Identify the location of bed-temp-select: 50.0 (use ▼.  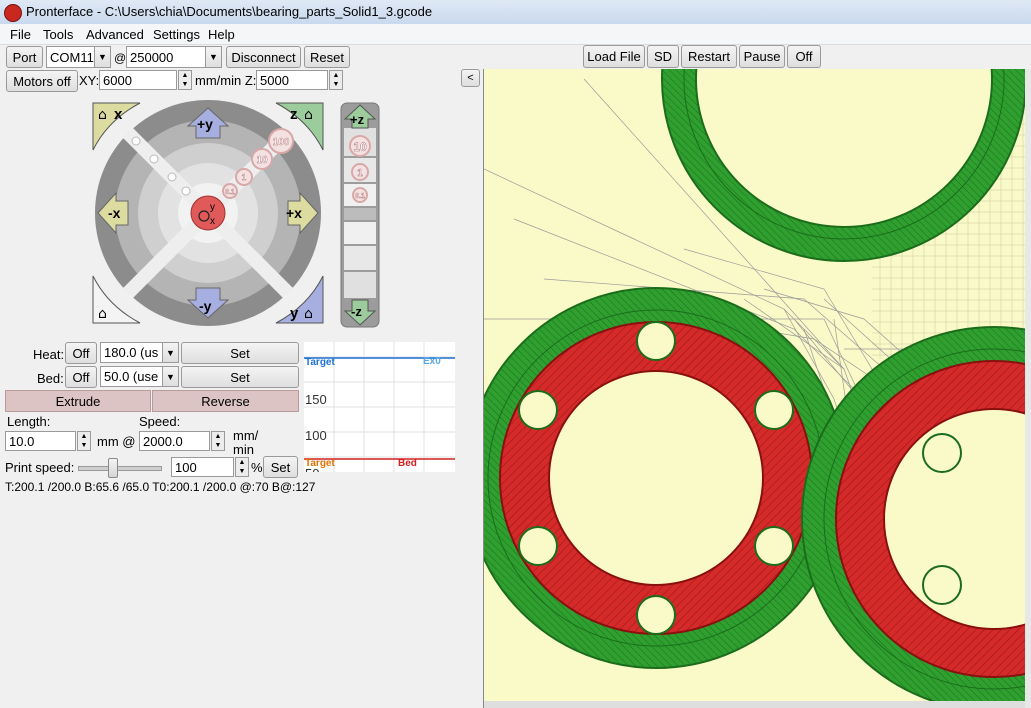
(139, 376).